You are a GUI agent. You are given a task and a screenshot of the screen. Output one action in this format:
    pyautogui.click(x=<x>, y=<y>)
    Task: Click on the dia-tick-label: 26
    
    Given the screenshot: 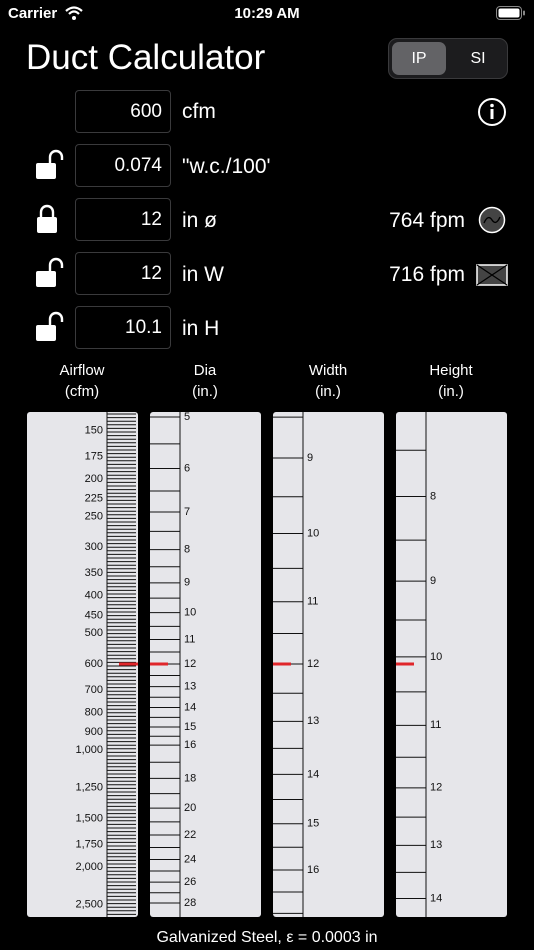 What is the action you would take?
    pyautogui.click(x=190, y=882)
    